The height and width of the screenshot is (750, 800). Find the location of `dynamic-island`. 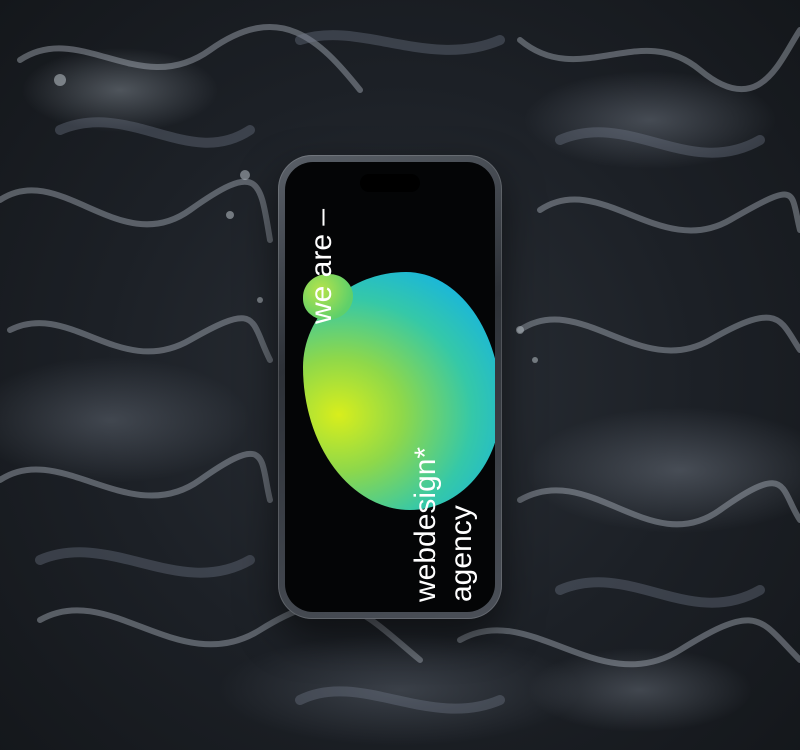

dynamic-island is located at coordinates (390, 183).